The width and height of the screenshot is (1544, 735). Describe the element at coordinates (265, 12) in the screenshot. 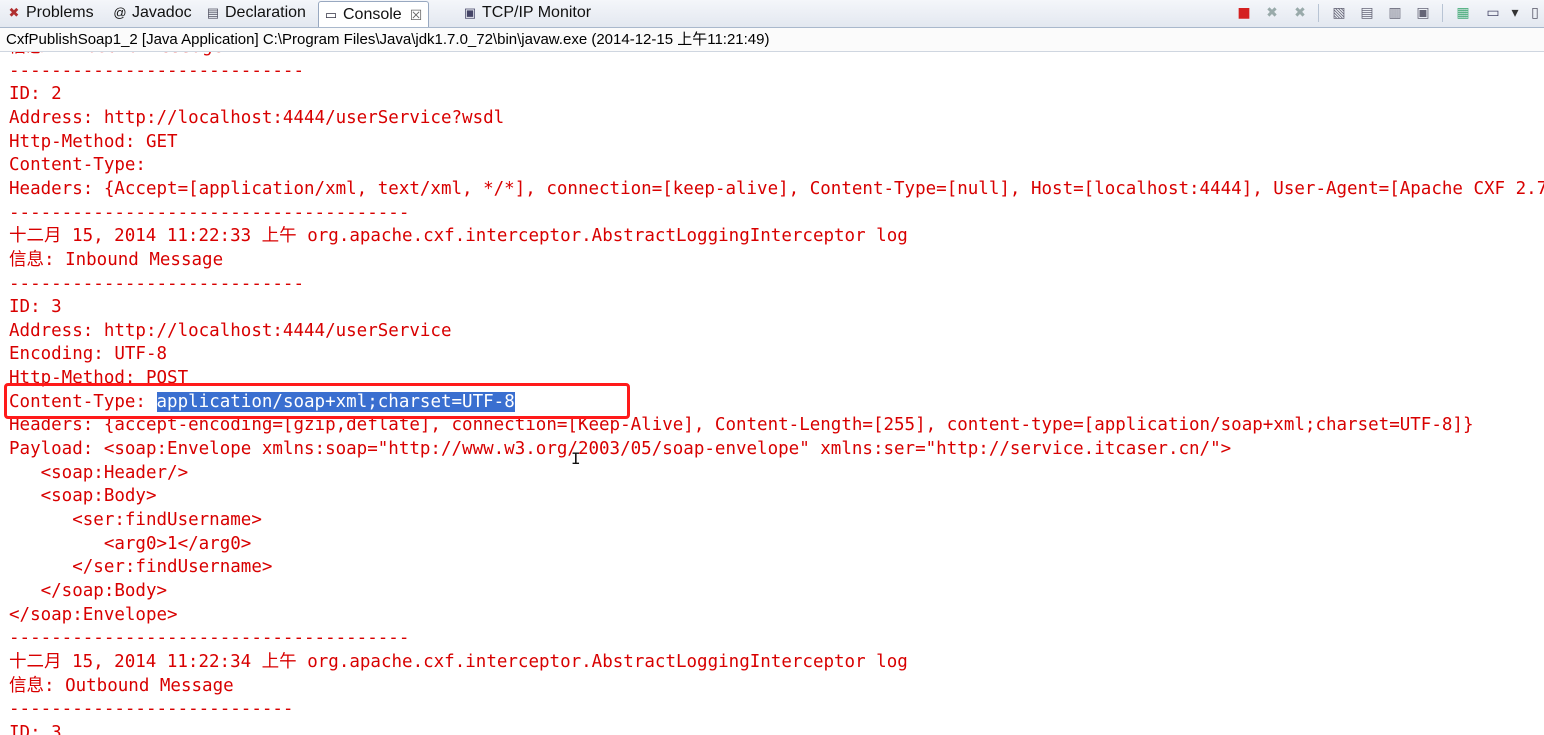

I see `tab-label: Declaration` at that location.